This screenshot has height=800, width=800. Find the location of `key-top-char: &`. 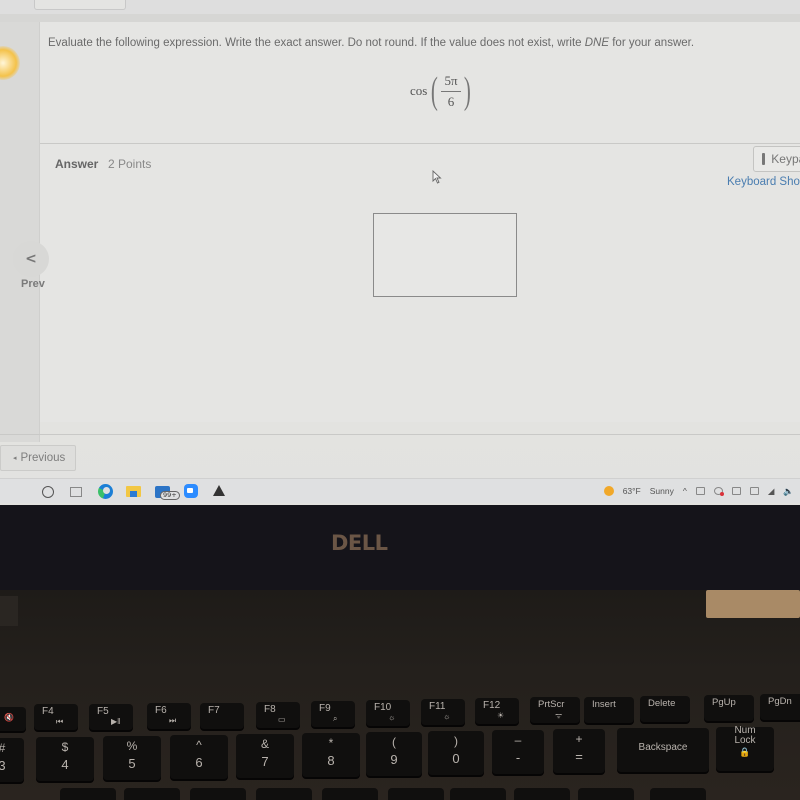

key-top-char: & is located at coordinates (264, 744).